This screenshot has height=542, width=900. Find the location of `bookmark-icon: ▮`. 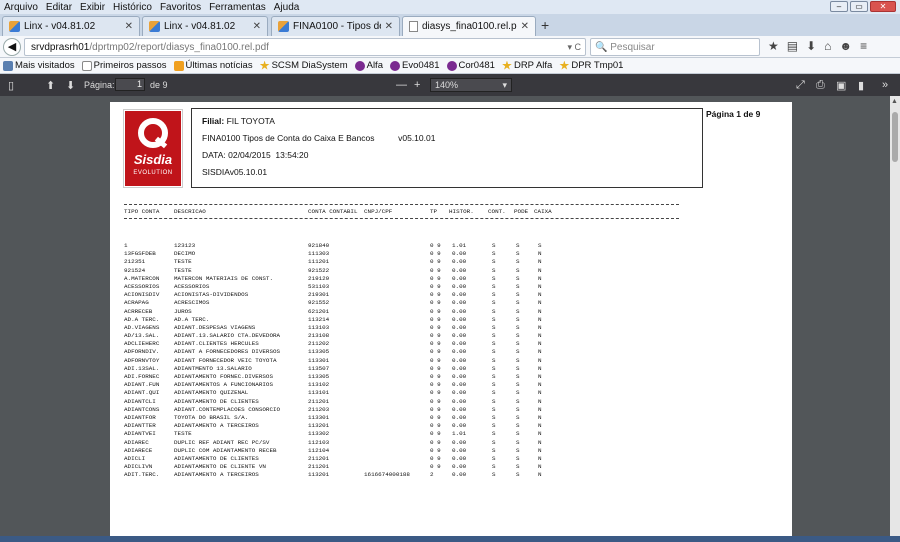

bookmark-icon: ▮ is located at coordinates (861, 85).